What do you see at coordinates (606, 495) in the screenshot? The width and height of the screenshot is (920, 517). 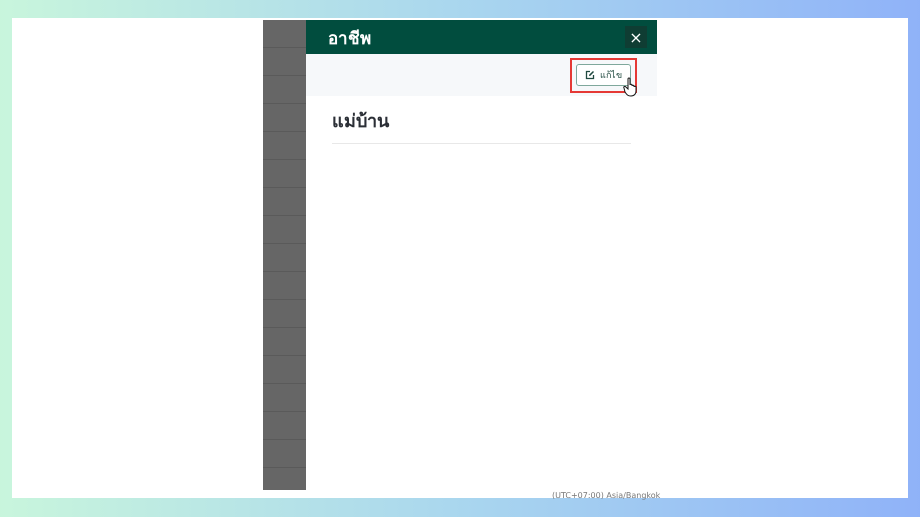 I see `timezone-text: (UTC+07:00) Asia/Bangkok` at bounding box center [606, 495].